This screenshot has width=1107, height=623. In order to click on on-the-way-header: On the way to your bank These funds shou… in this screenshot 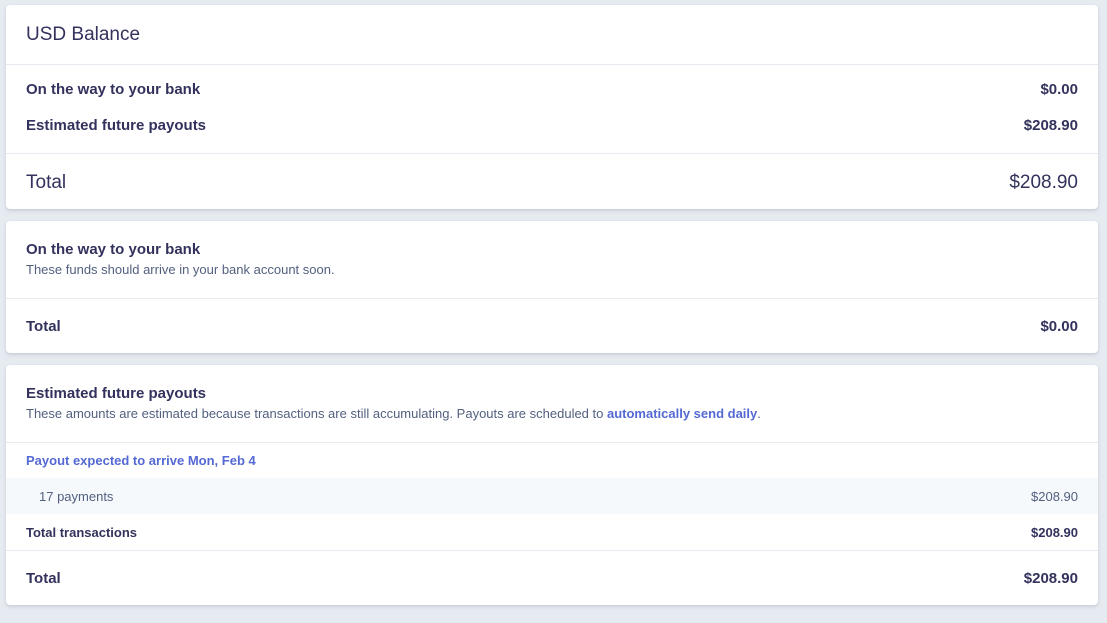, I will do `click(552, 259)`.